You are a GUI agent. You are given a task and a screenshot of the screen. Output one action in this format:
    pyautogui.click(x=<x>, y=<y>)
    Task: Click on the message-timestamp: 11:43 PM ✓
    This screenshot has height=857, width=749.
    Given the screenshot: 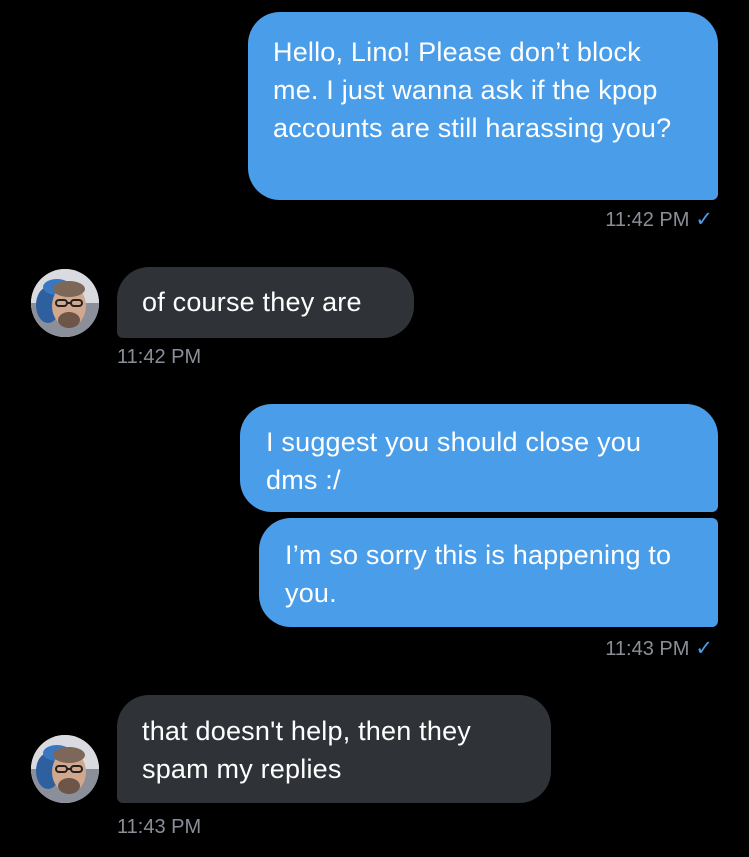 What is the action you would take?
    pyautogui.click(x=659, y=649)
    